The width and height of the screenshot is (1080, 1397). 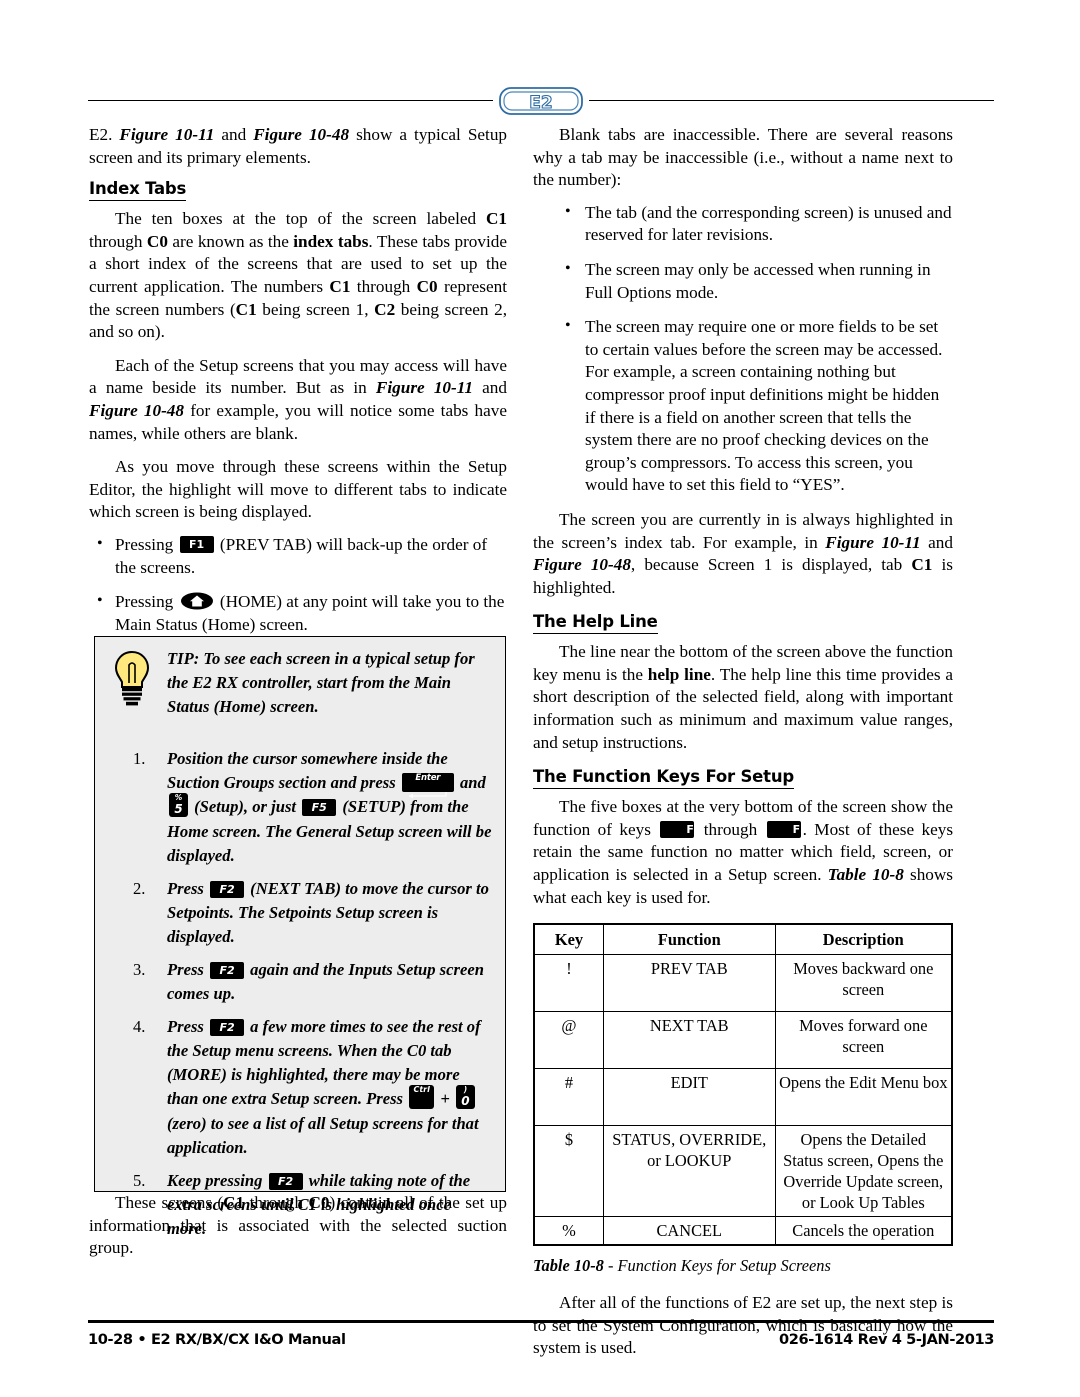 What do you see at coordinates (217, 1181) in the screenshot?
I see `step5-text-a: Keep pressing` at bounding box center [217, 1181].